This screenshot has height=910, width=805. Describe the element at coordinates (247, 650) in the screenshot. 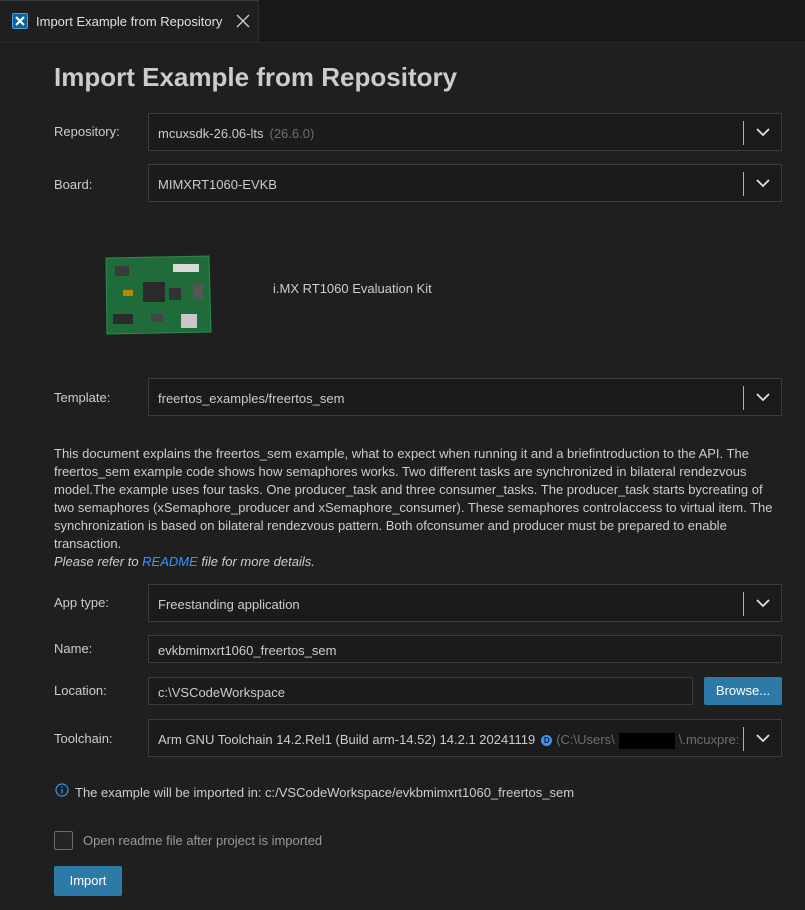

I see `name-value: evkbmimxrt1060_freertos_sem` at that location.